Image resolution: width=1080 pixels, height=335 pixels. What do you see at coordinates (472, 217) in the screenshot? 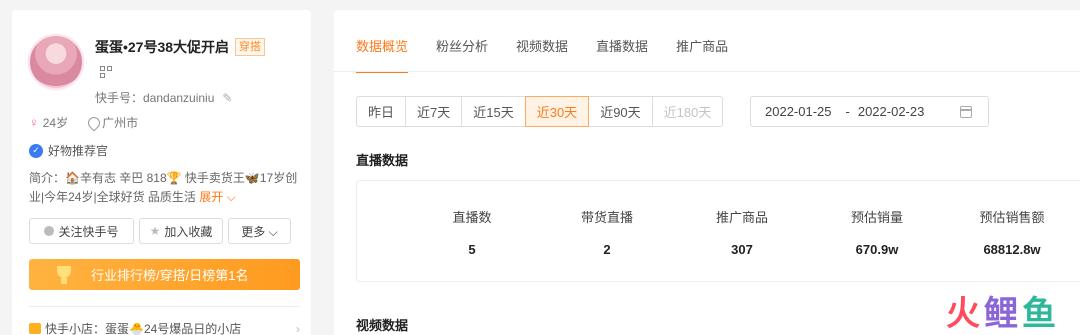
I see `stat-label: 直播数` at bounding box center [472, 217].